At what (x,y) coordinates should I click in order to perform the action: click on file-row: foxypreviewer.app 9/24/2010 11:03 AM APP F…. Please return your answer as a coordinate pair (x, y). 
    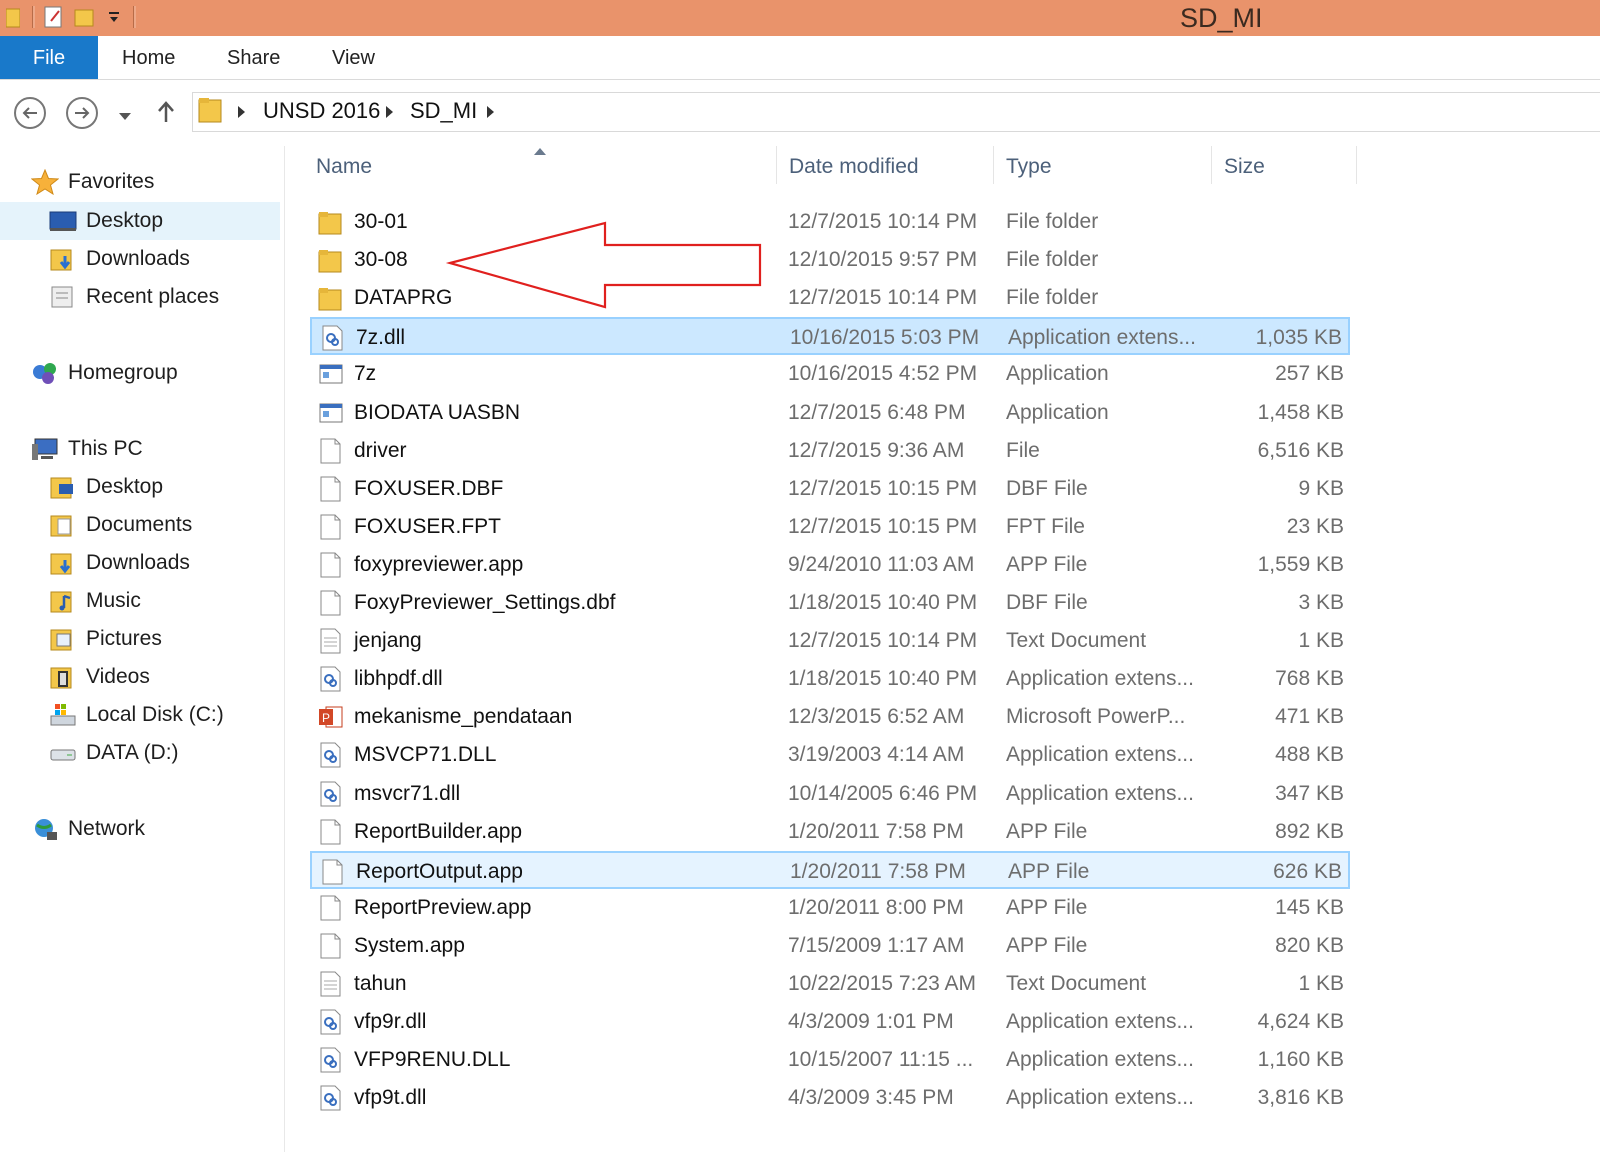
    Looking at the image, I should click on (830, 565).